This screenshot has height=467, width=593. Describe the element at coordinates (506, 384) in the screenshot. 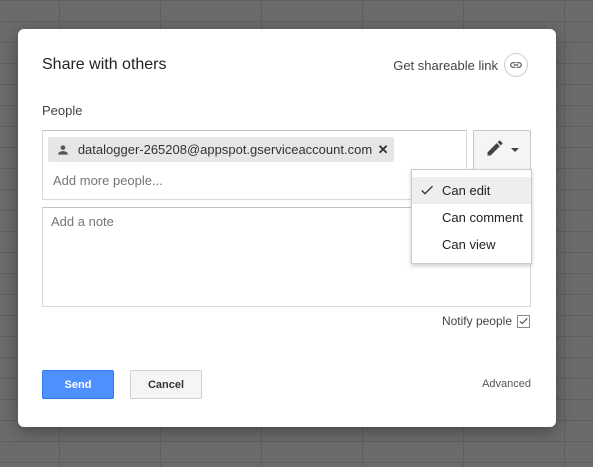

I see `advanced-link: Advanced` at that location.